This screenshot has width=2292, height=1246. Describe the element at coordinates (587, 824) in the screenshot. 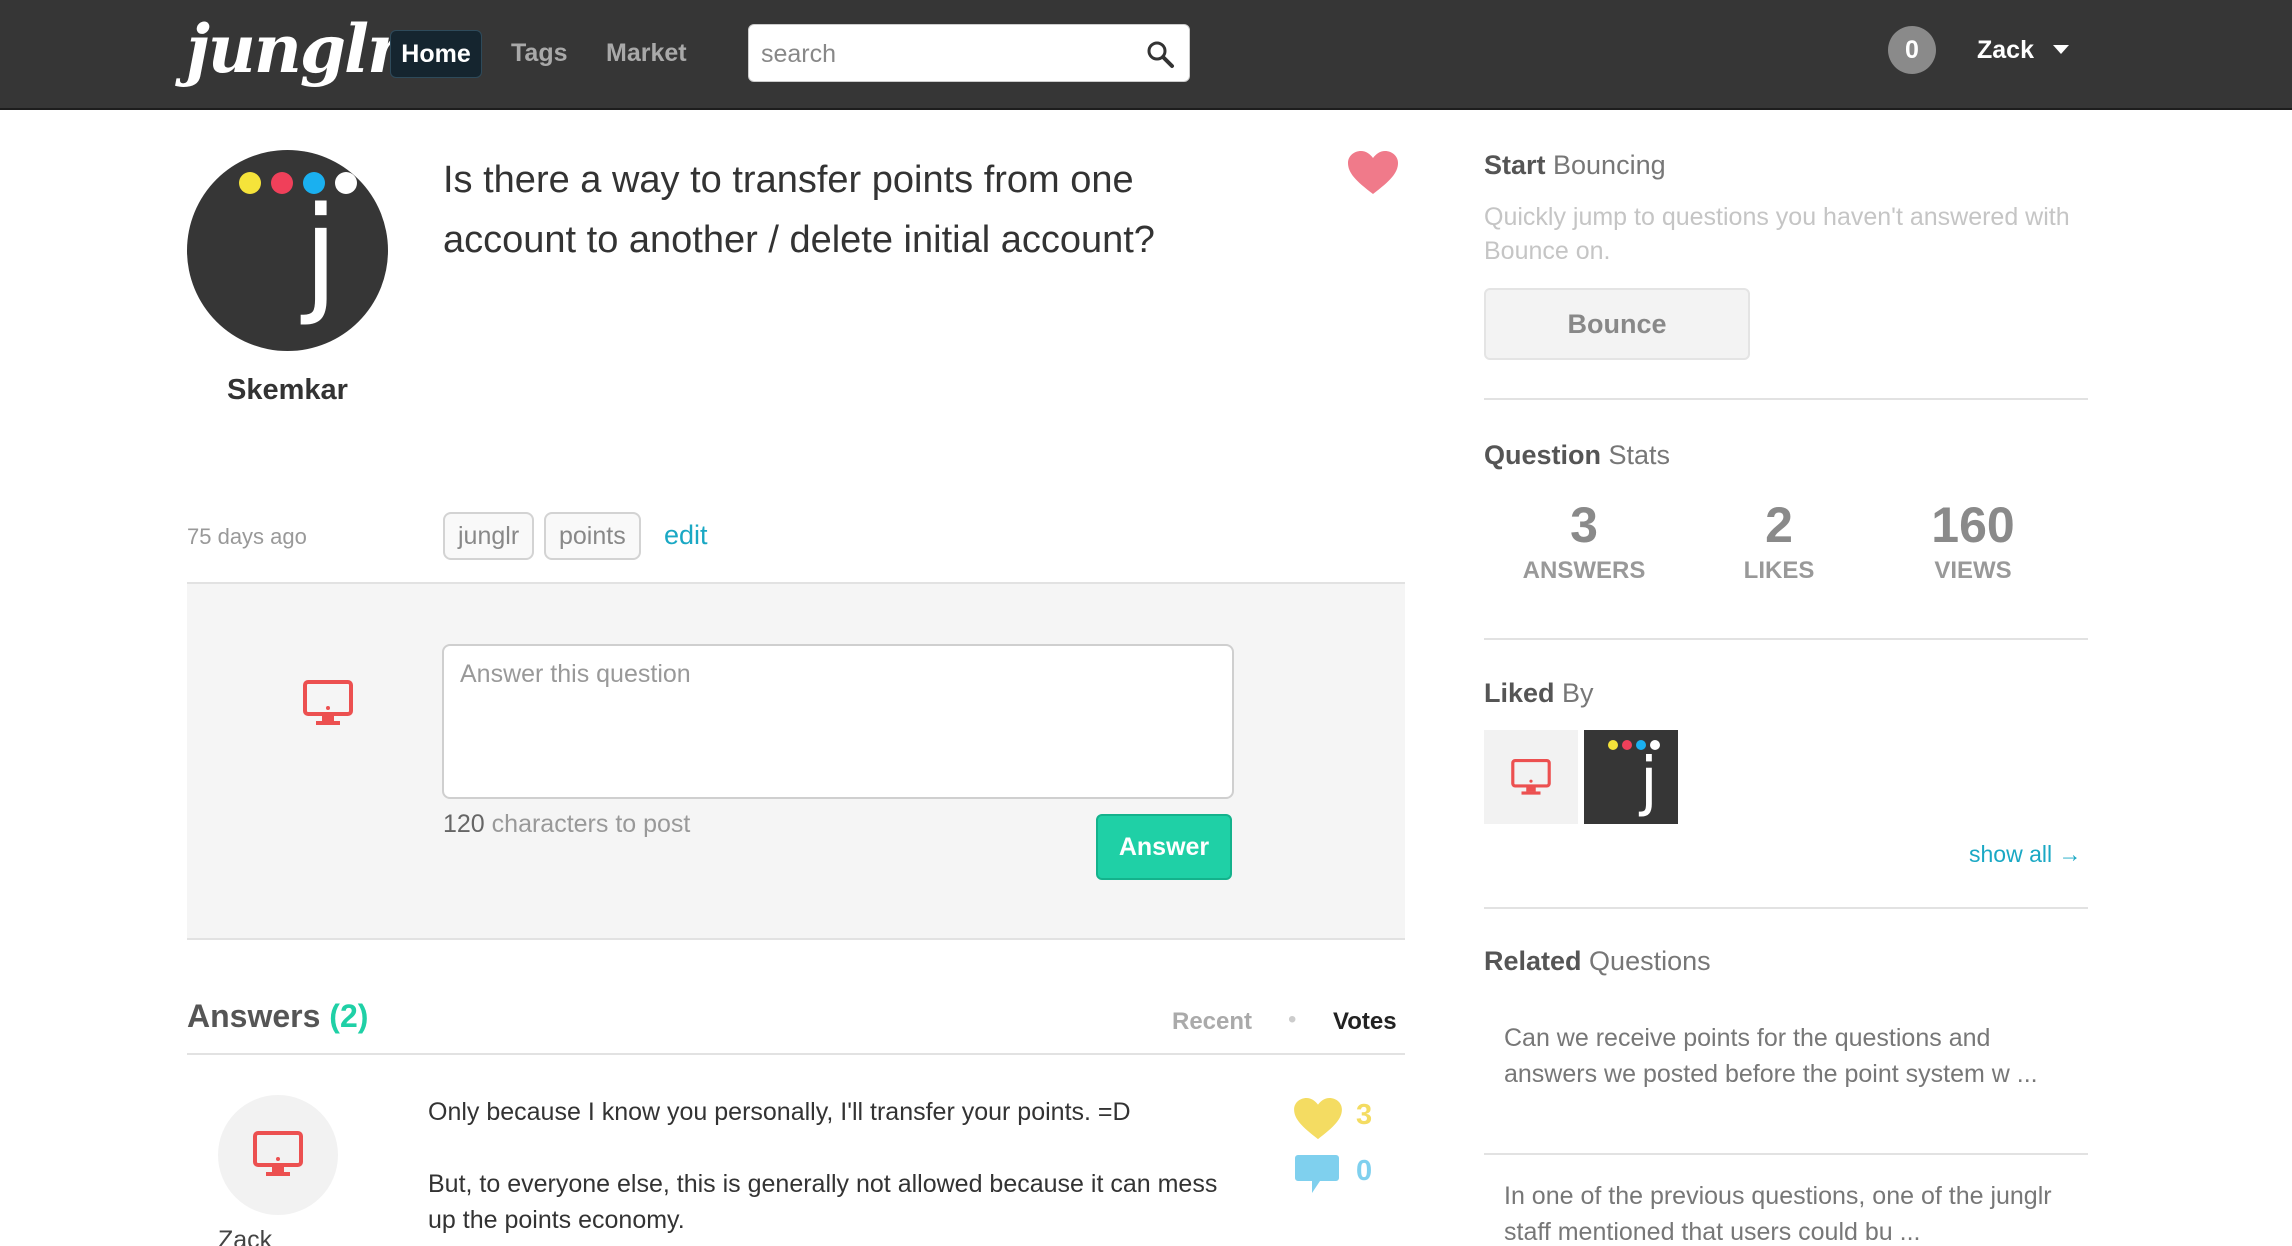

I see `char-count-suffix: characters to post` at that location.